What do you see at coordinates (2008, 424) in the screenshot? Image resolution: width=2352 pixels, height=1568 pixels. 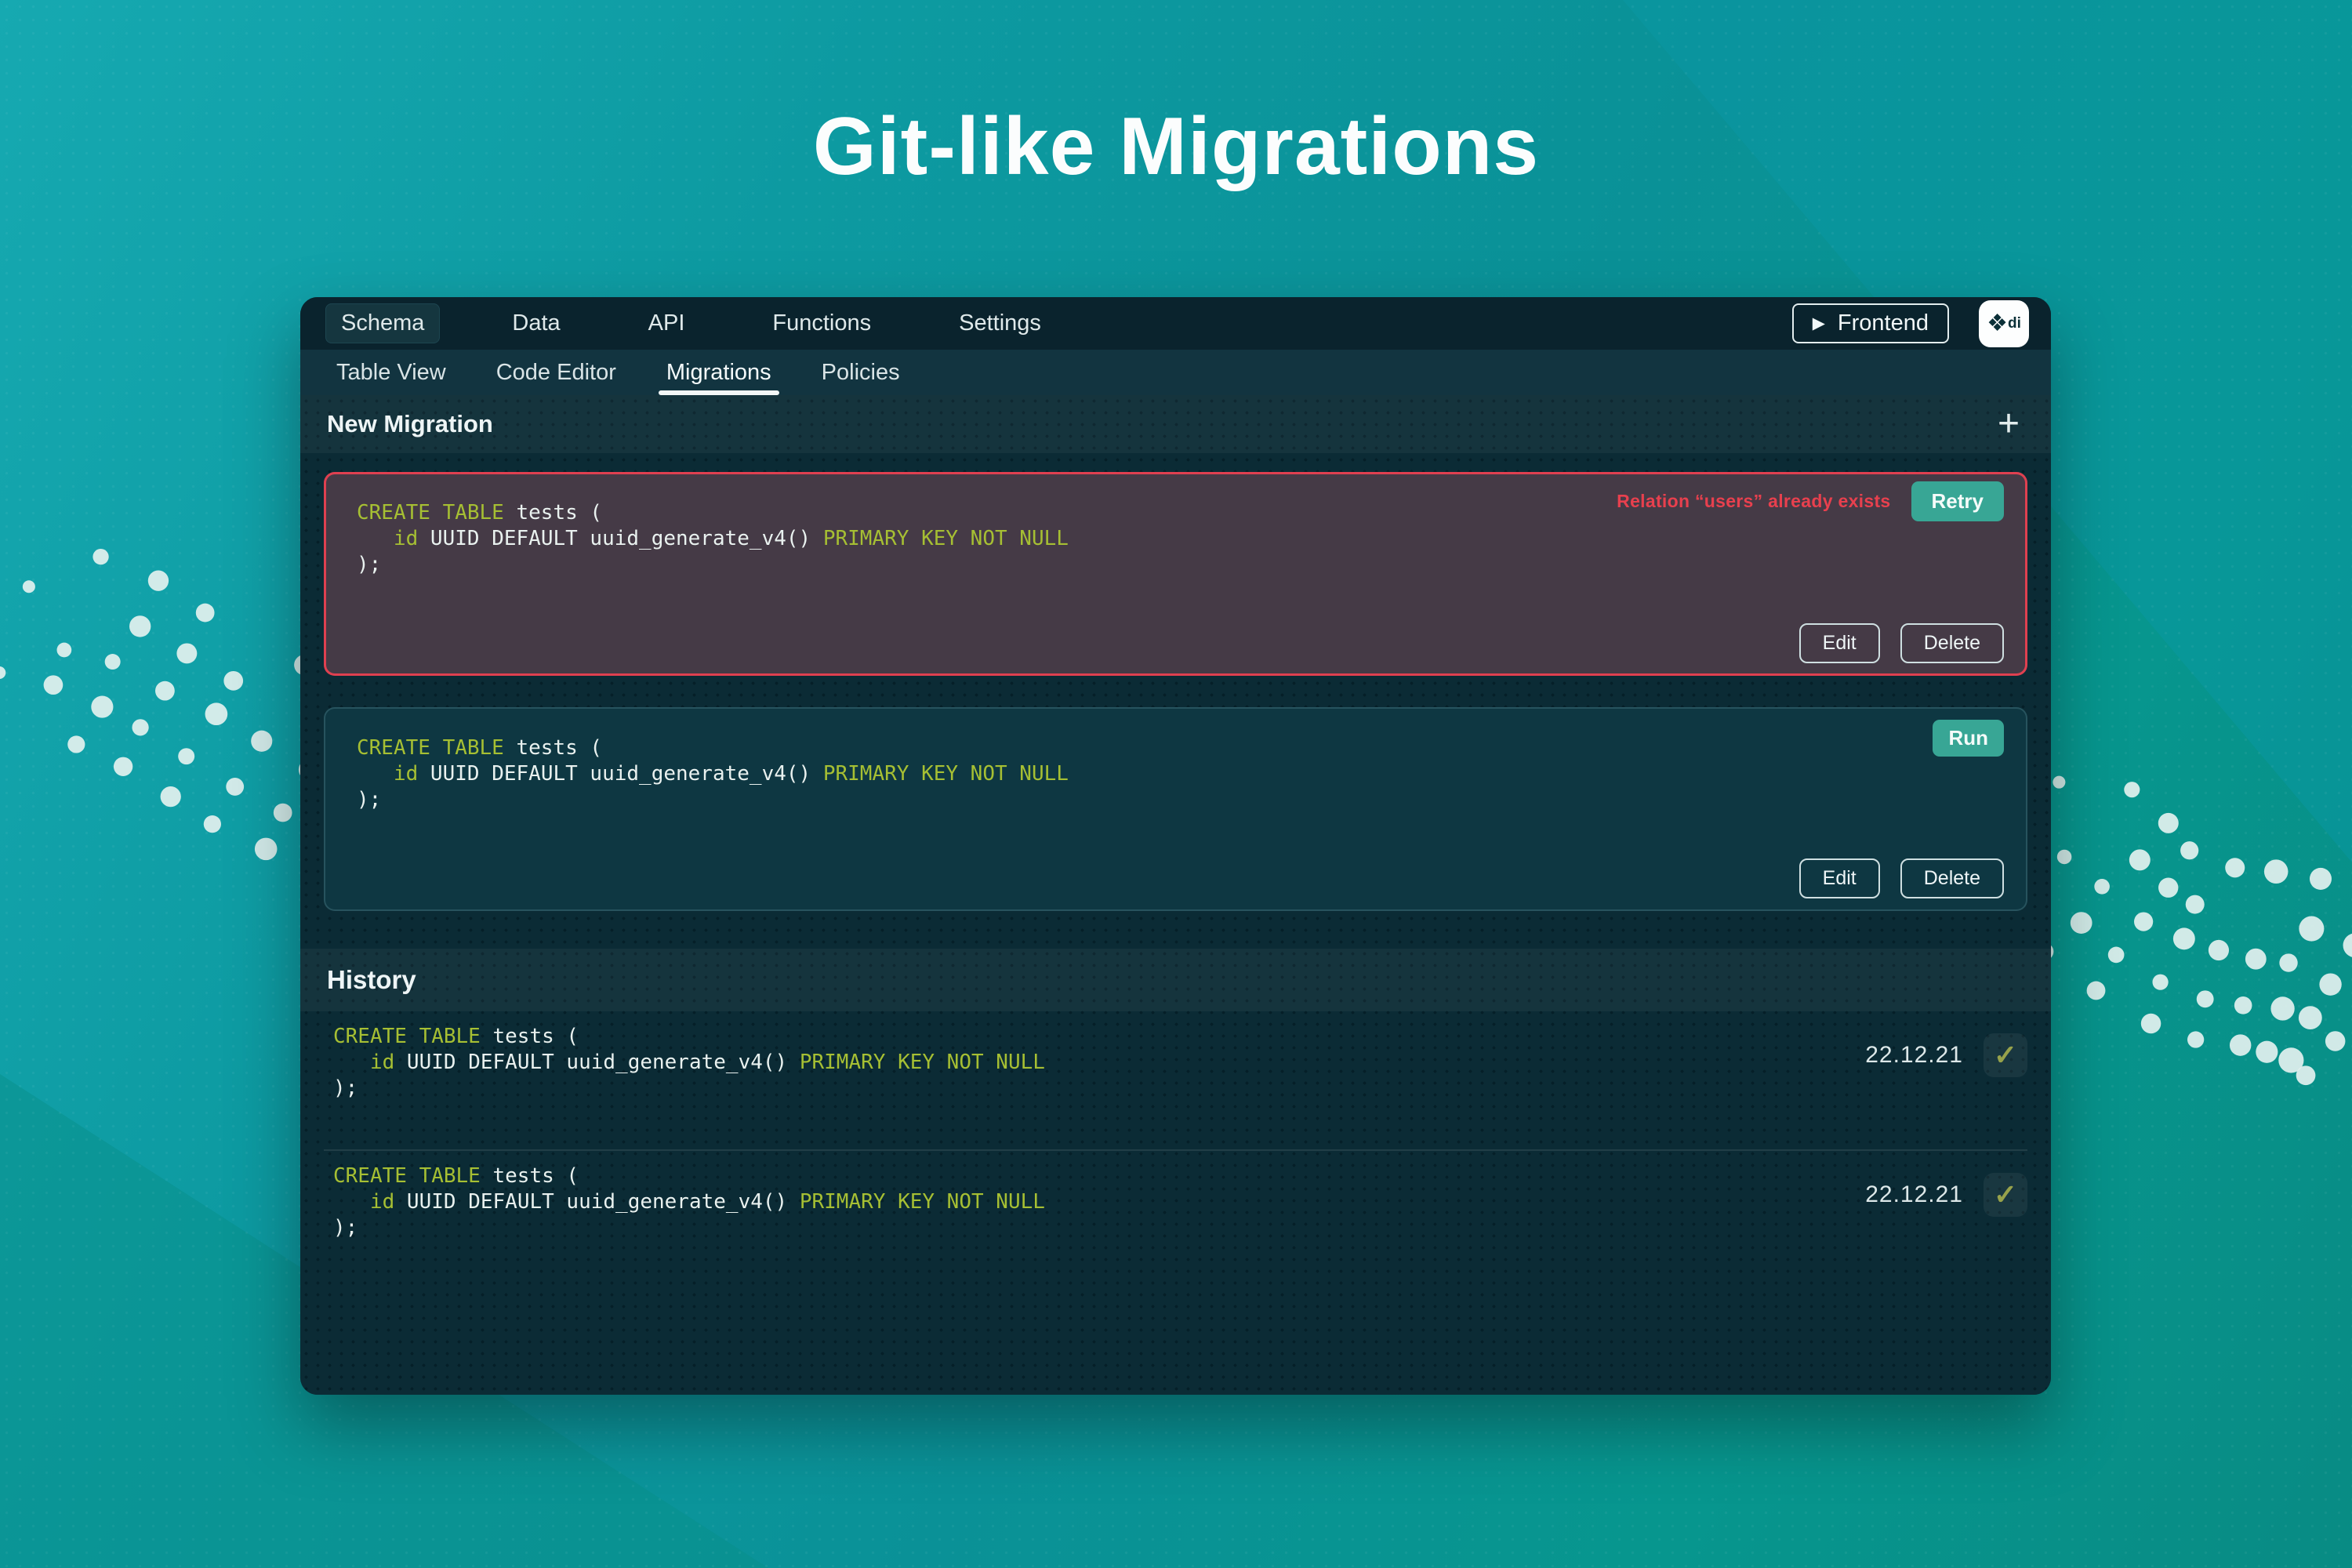 I see `add-migration-button: +` at bounding box center [2008, 424].